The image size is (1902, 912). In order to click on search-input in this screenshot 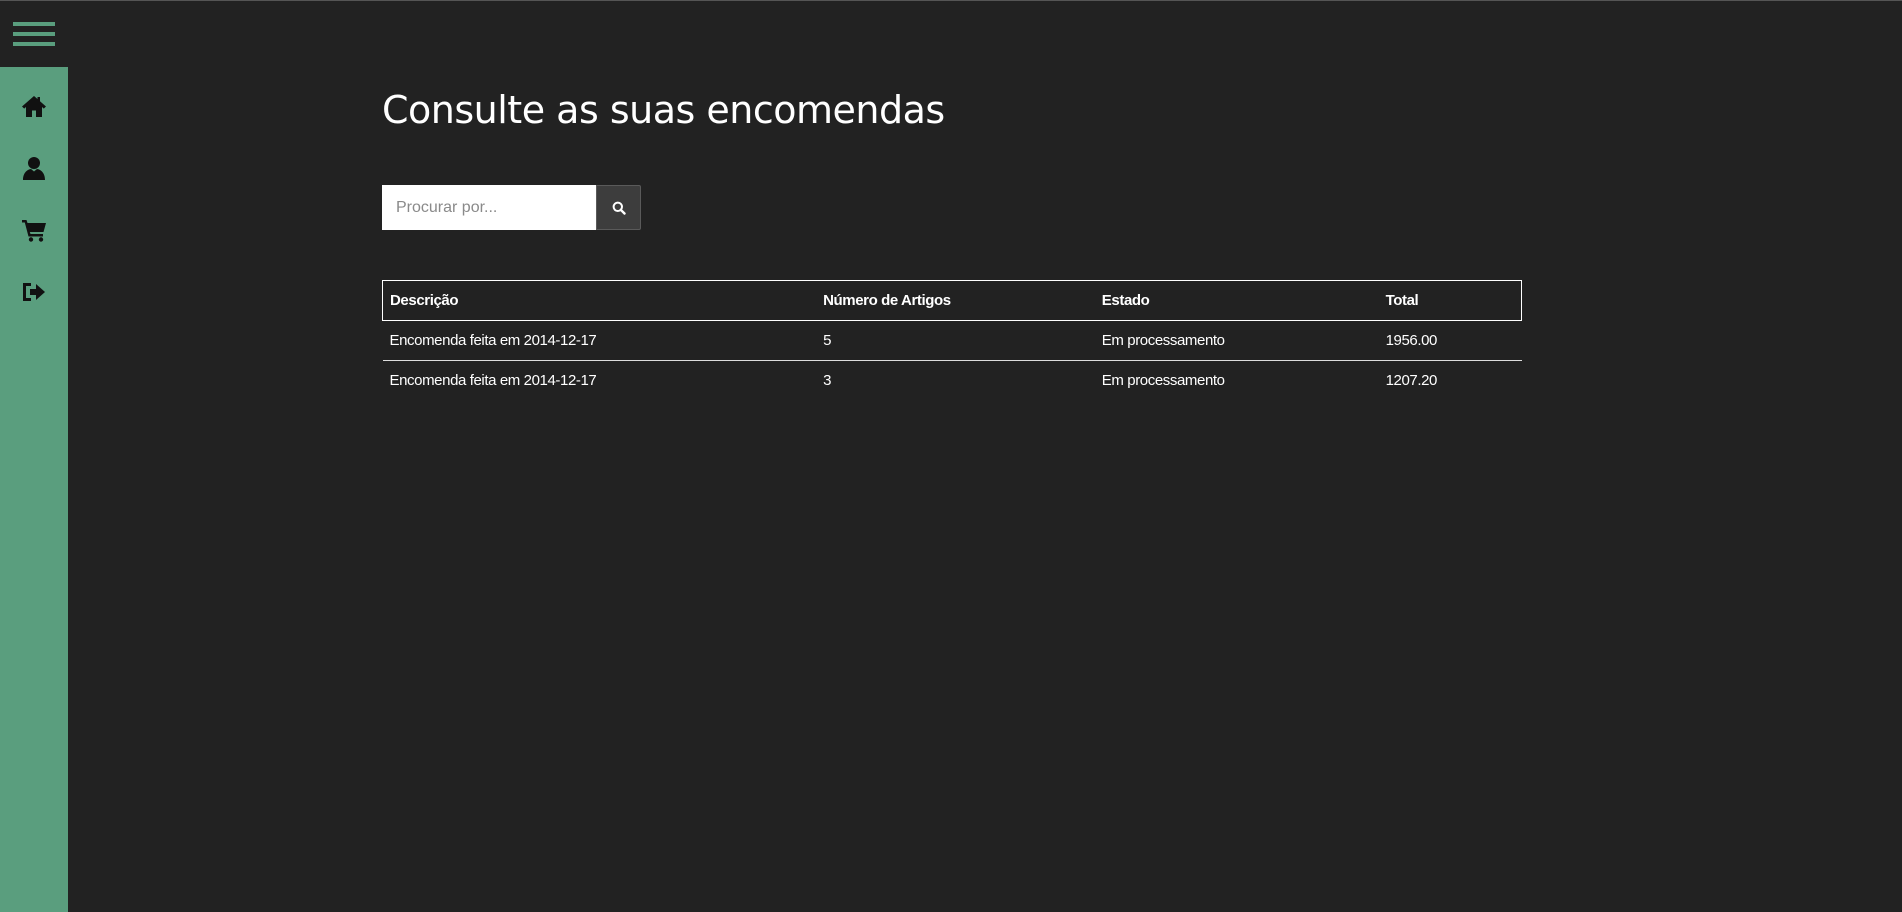, I will do `click(489, 207)`.